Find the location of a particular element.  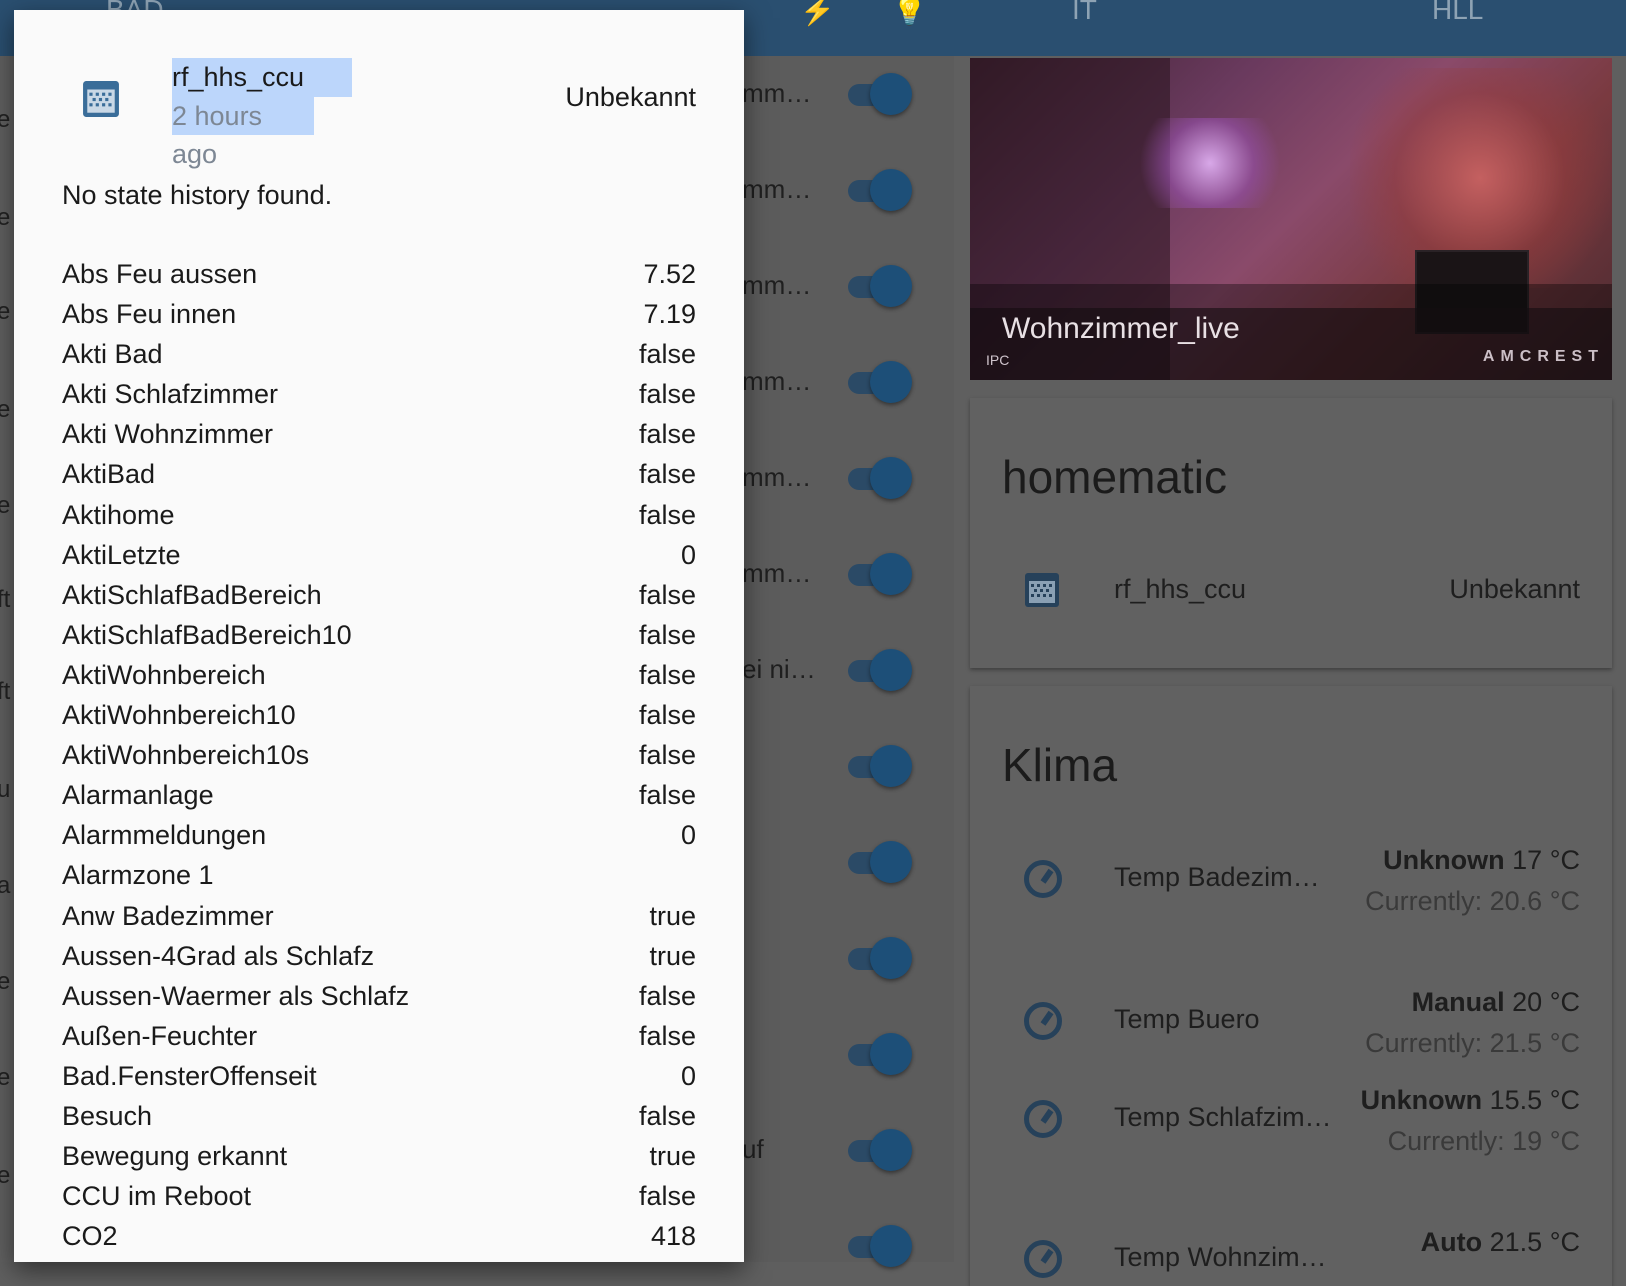

thermostat-state: Auto 21.5 °C is located at coordinates (1420, 1242).